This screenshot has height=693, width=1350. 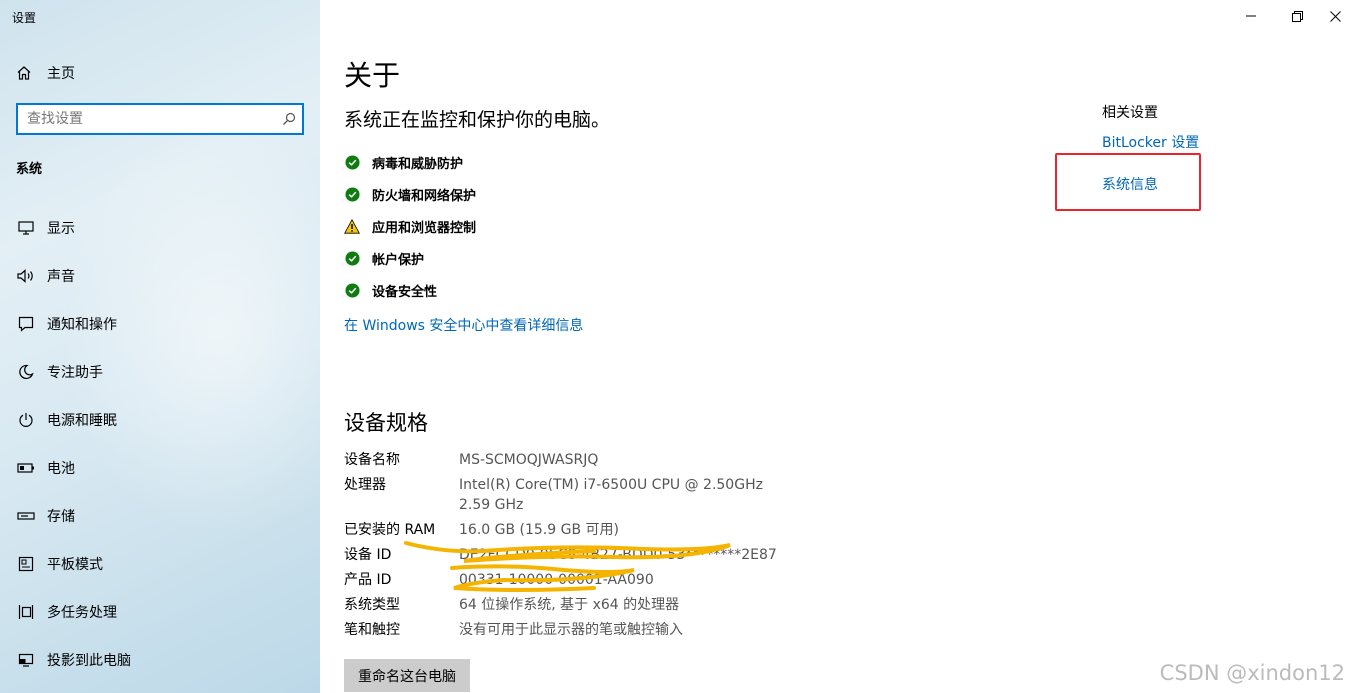 What do you see at coordinates (618, 555) in the screenshot?
I see `spec-value: DE2FCCD0-95C8-4B27-BDD0-53********2E87` at bounding box center [618, 555].